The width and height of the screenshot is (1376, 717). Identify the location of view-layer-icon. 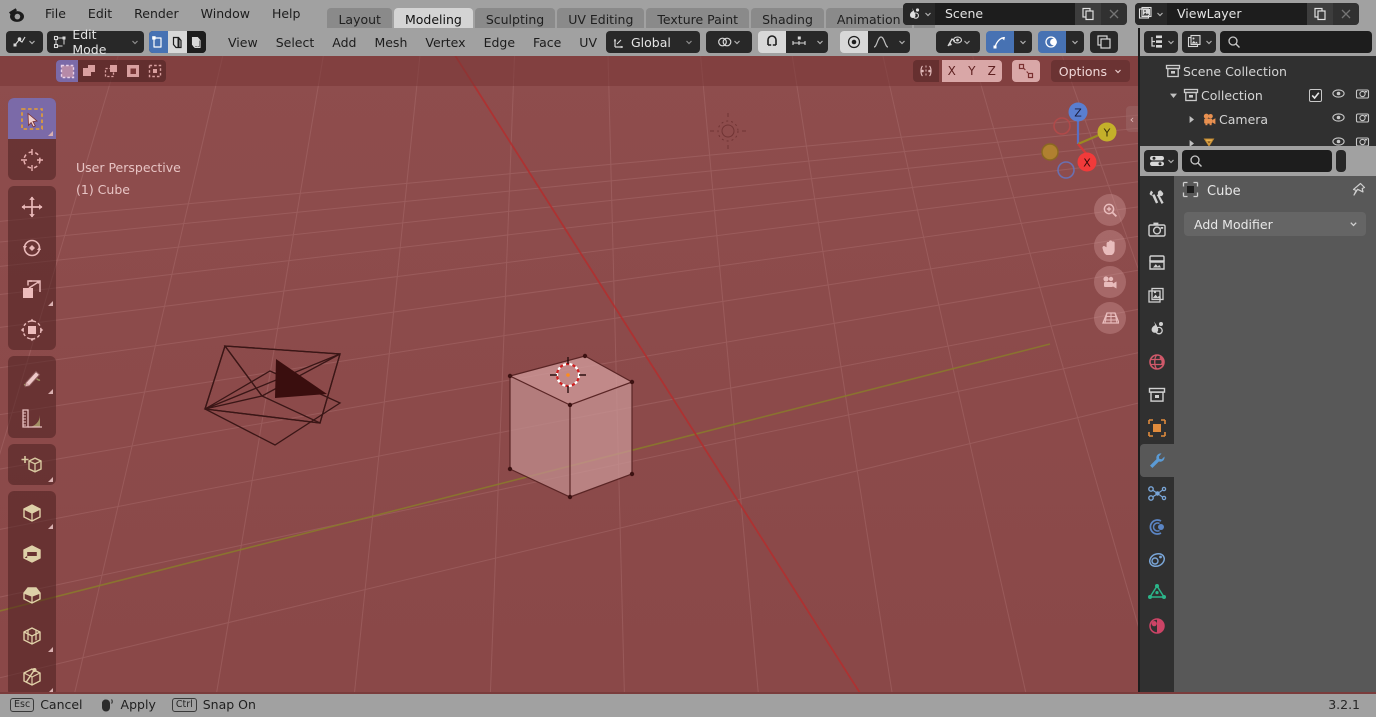
(1151, 14).